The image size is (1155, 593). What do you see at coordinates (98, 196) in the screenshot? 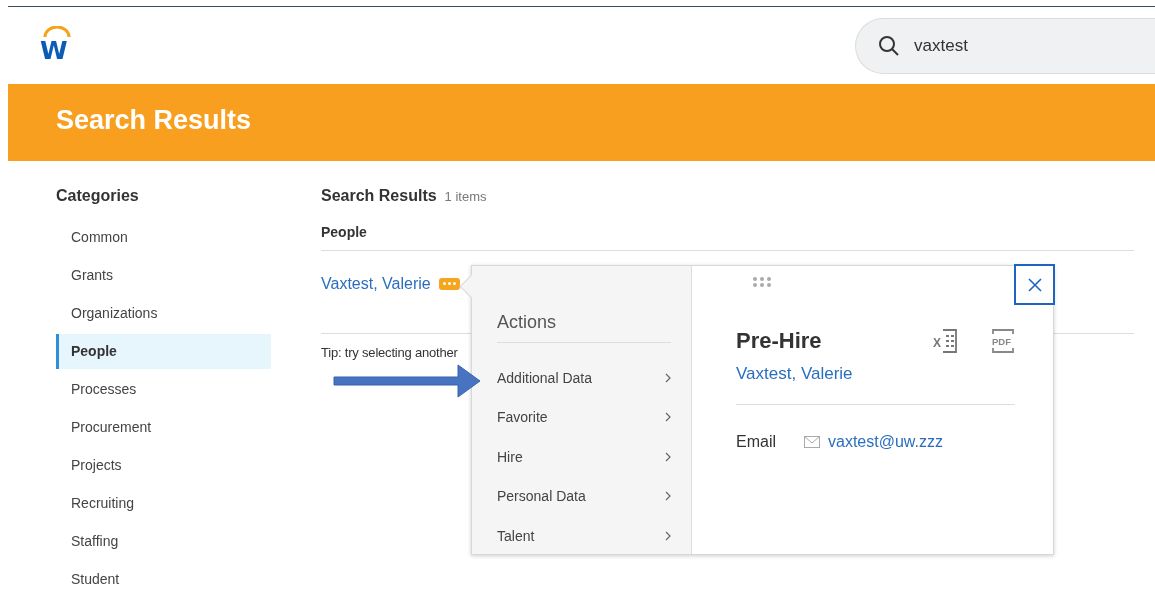
I see `sidebar-title: Categories` at bounding box center [98, 196].